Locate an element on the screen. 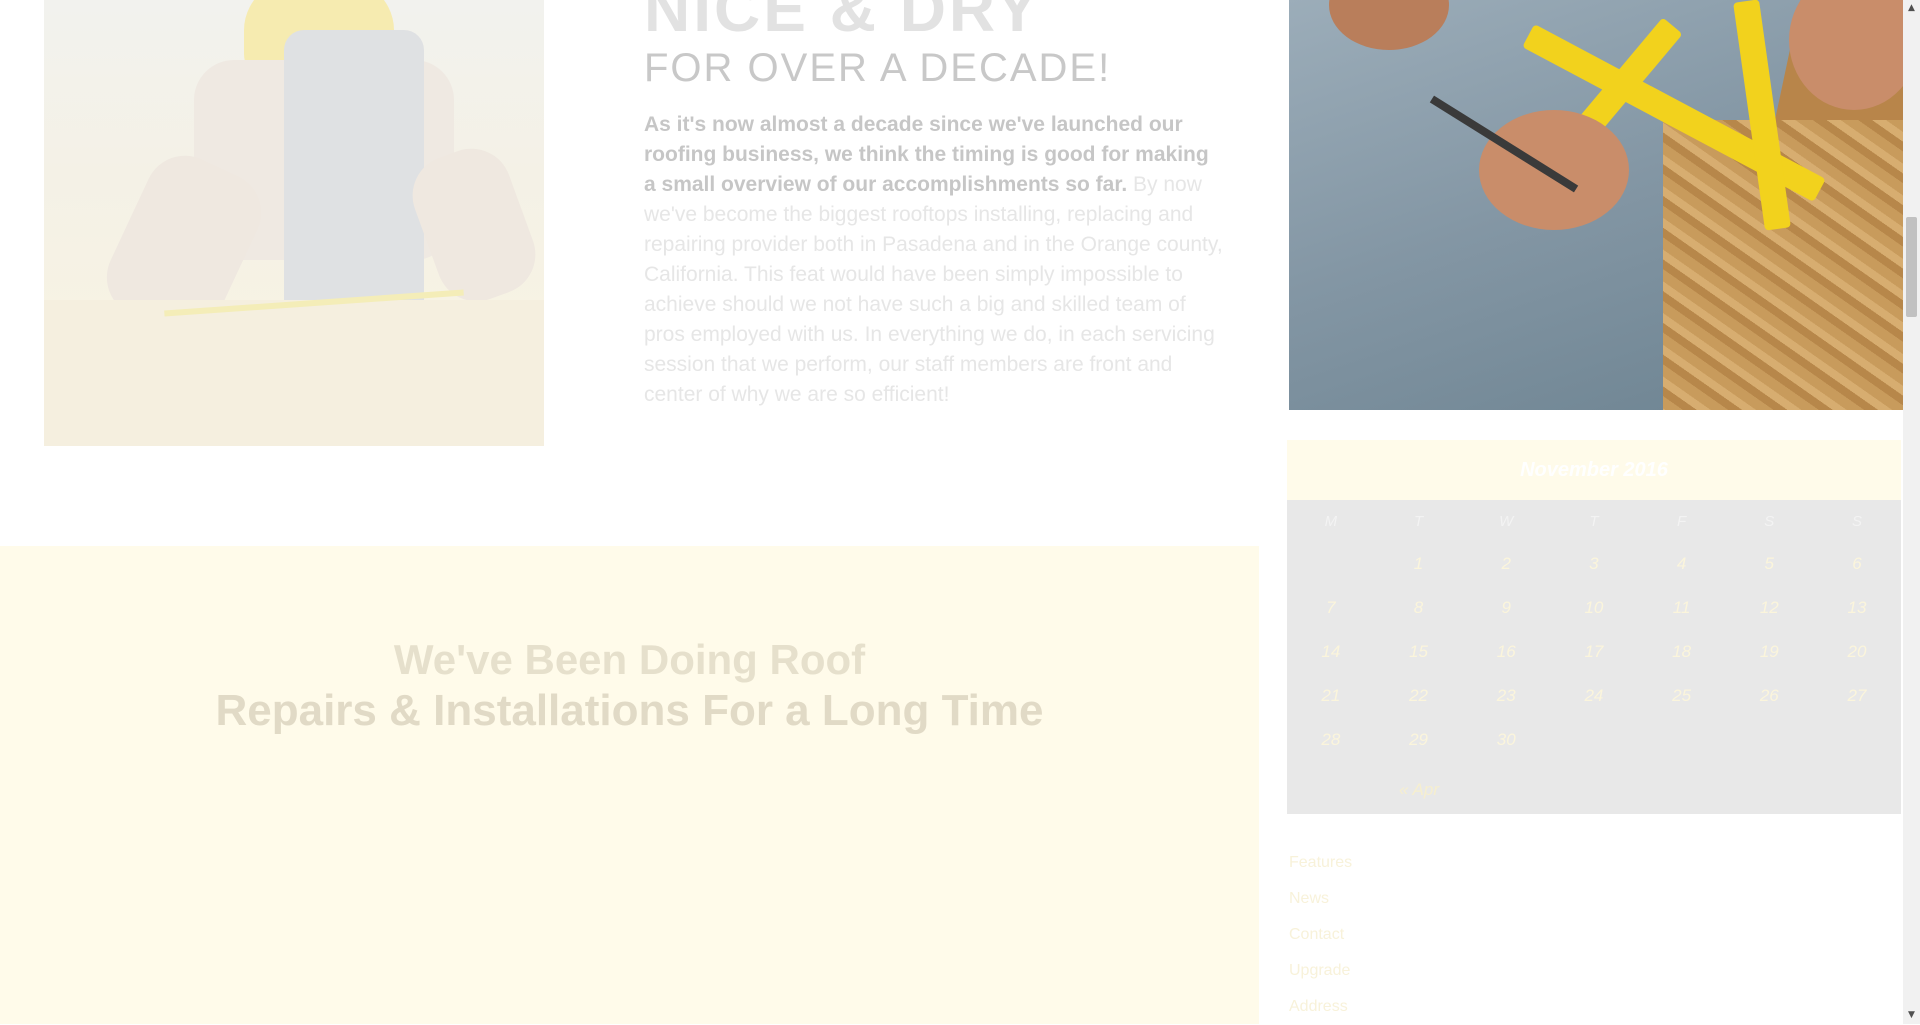 This screenshot has width=1920, height=1025. calendar-week-row: 7 8 9 10 11 12 13 is located at coordinates (1594, 608).